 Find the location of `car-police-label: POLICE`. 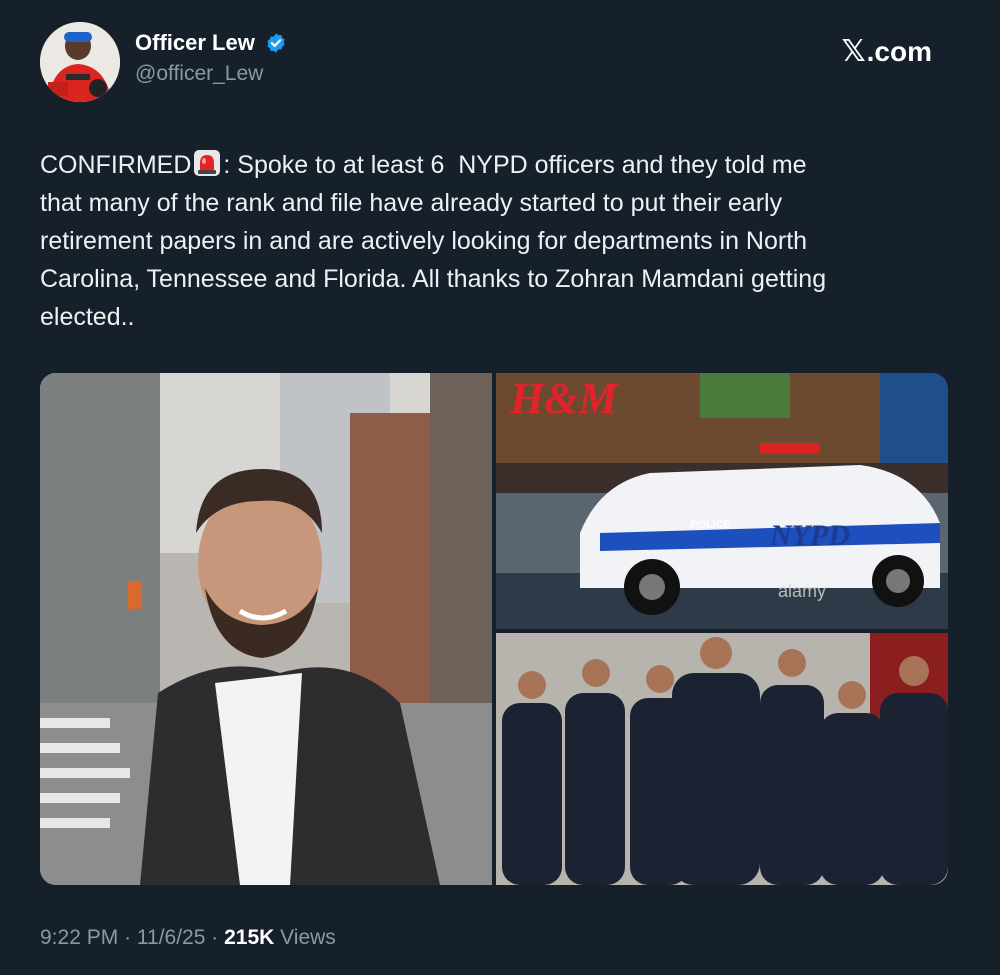

car-police-label: POLICE is located at coordinates (710, 525).